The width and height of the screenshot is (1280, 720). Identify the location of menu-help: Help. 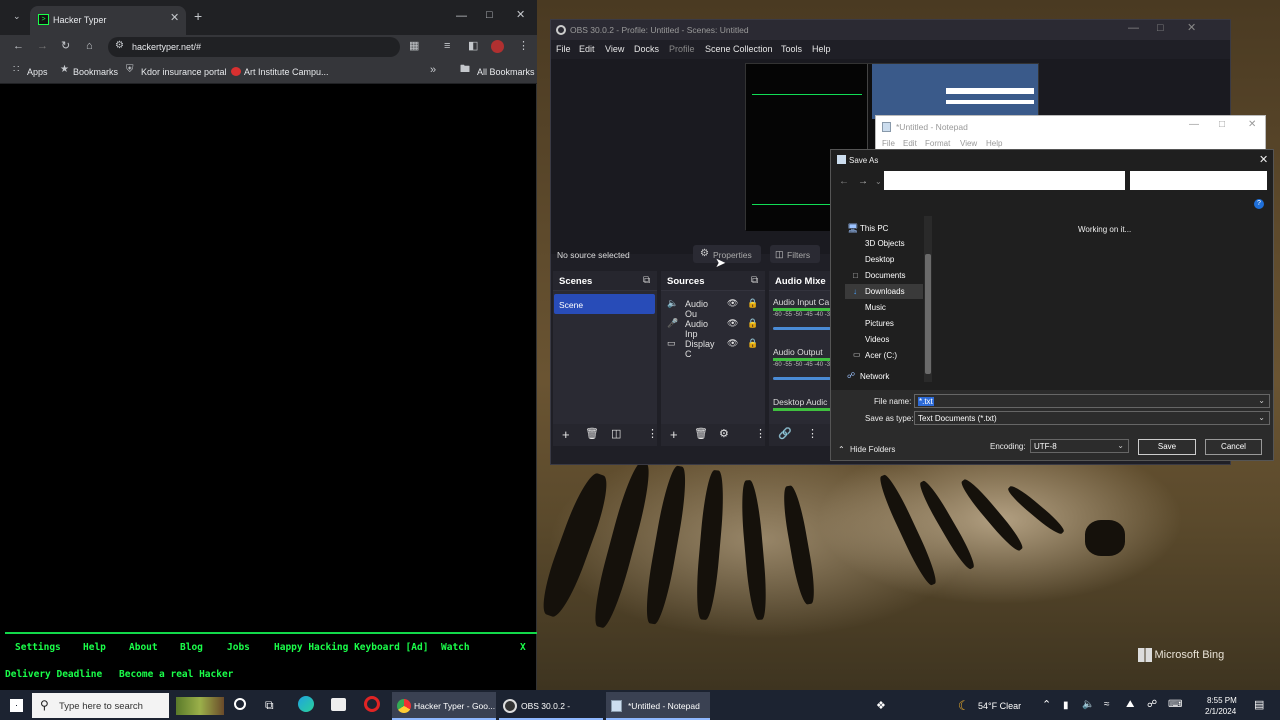
(821, 49).